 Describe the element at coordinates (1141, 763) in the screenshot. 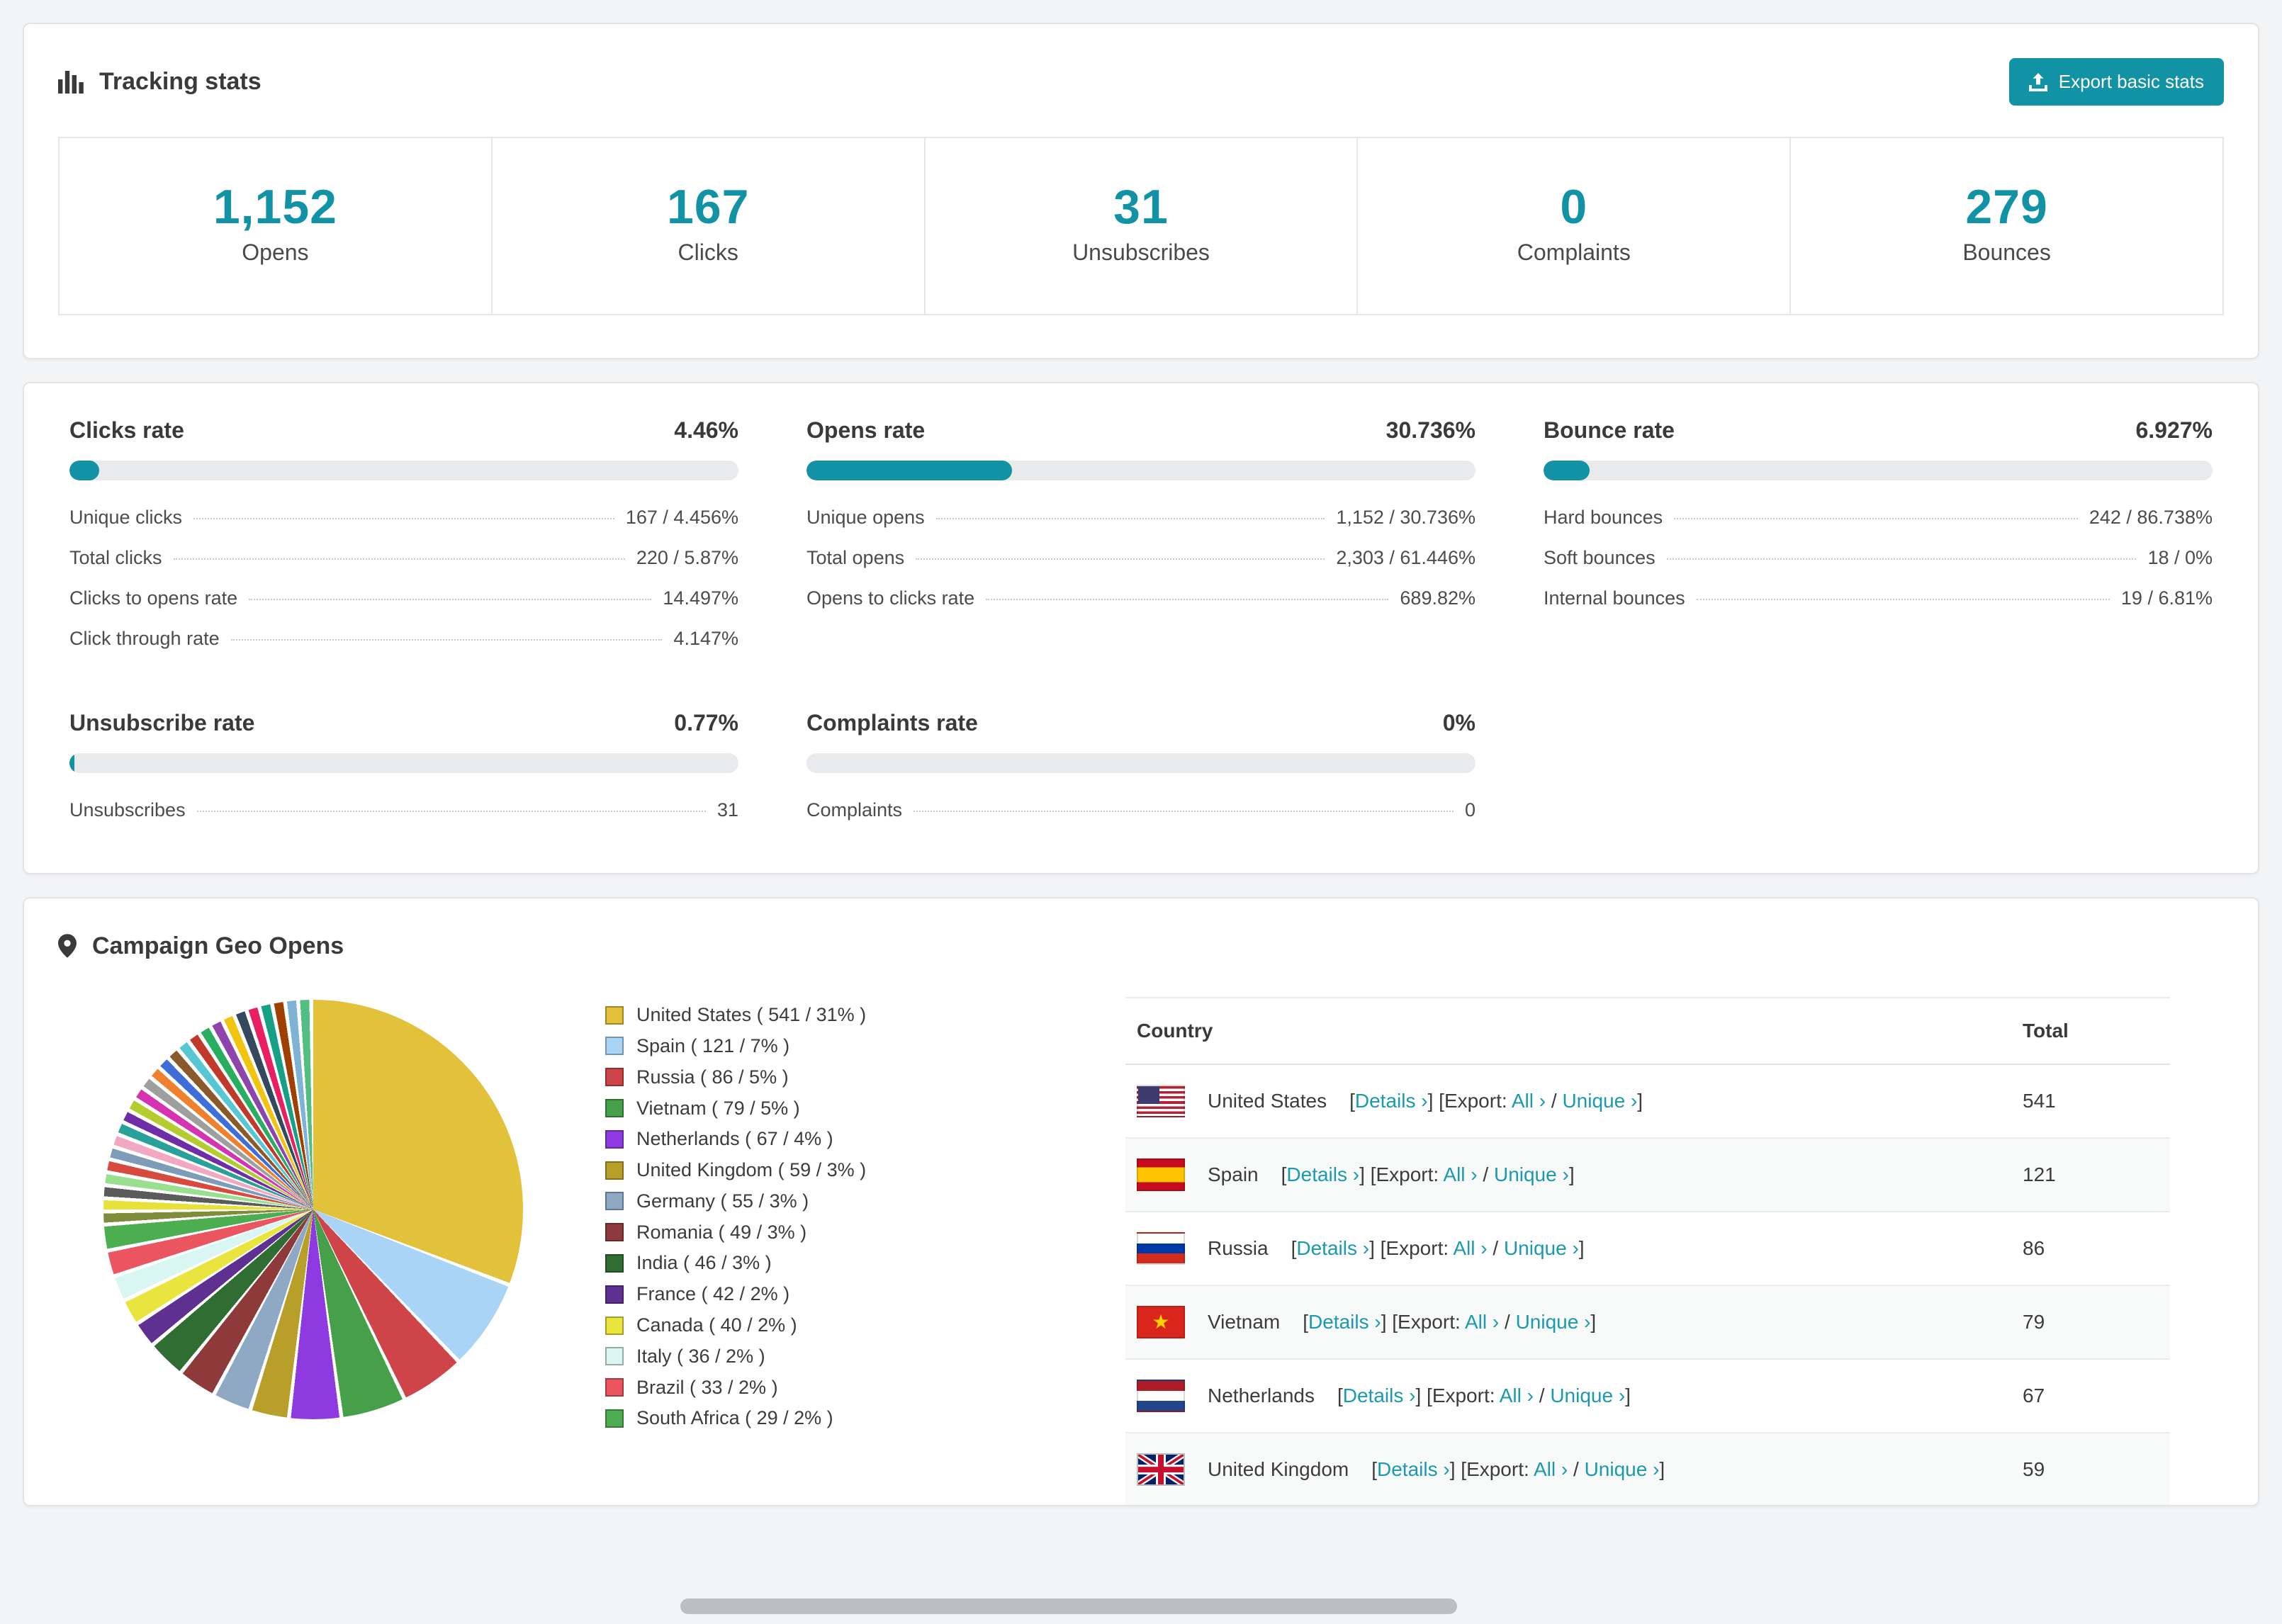

I see `complaints-rate-progressbar` at that location.